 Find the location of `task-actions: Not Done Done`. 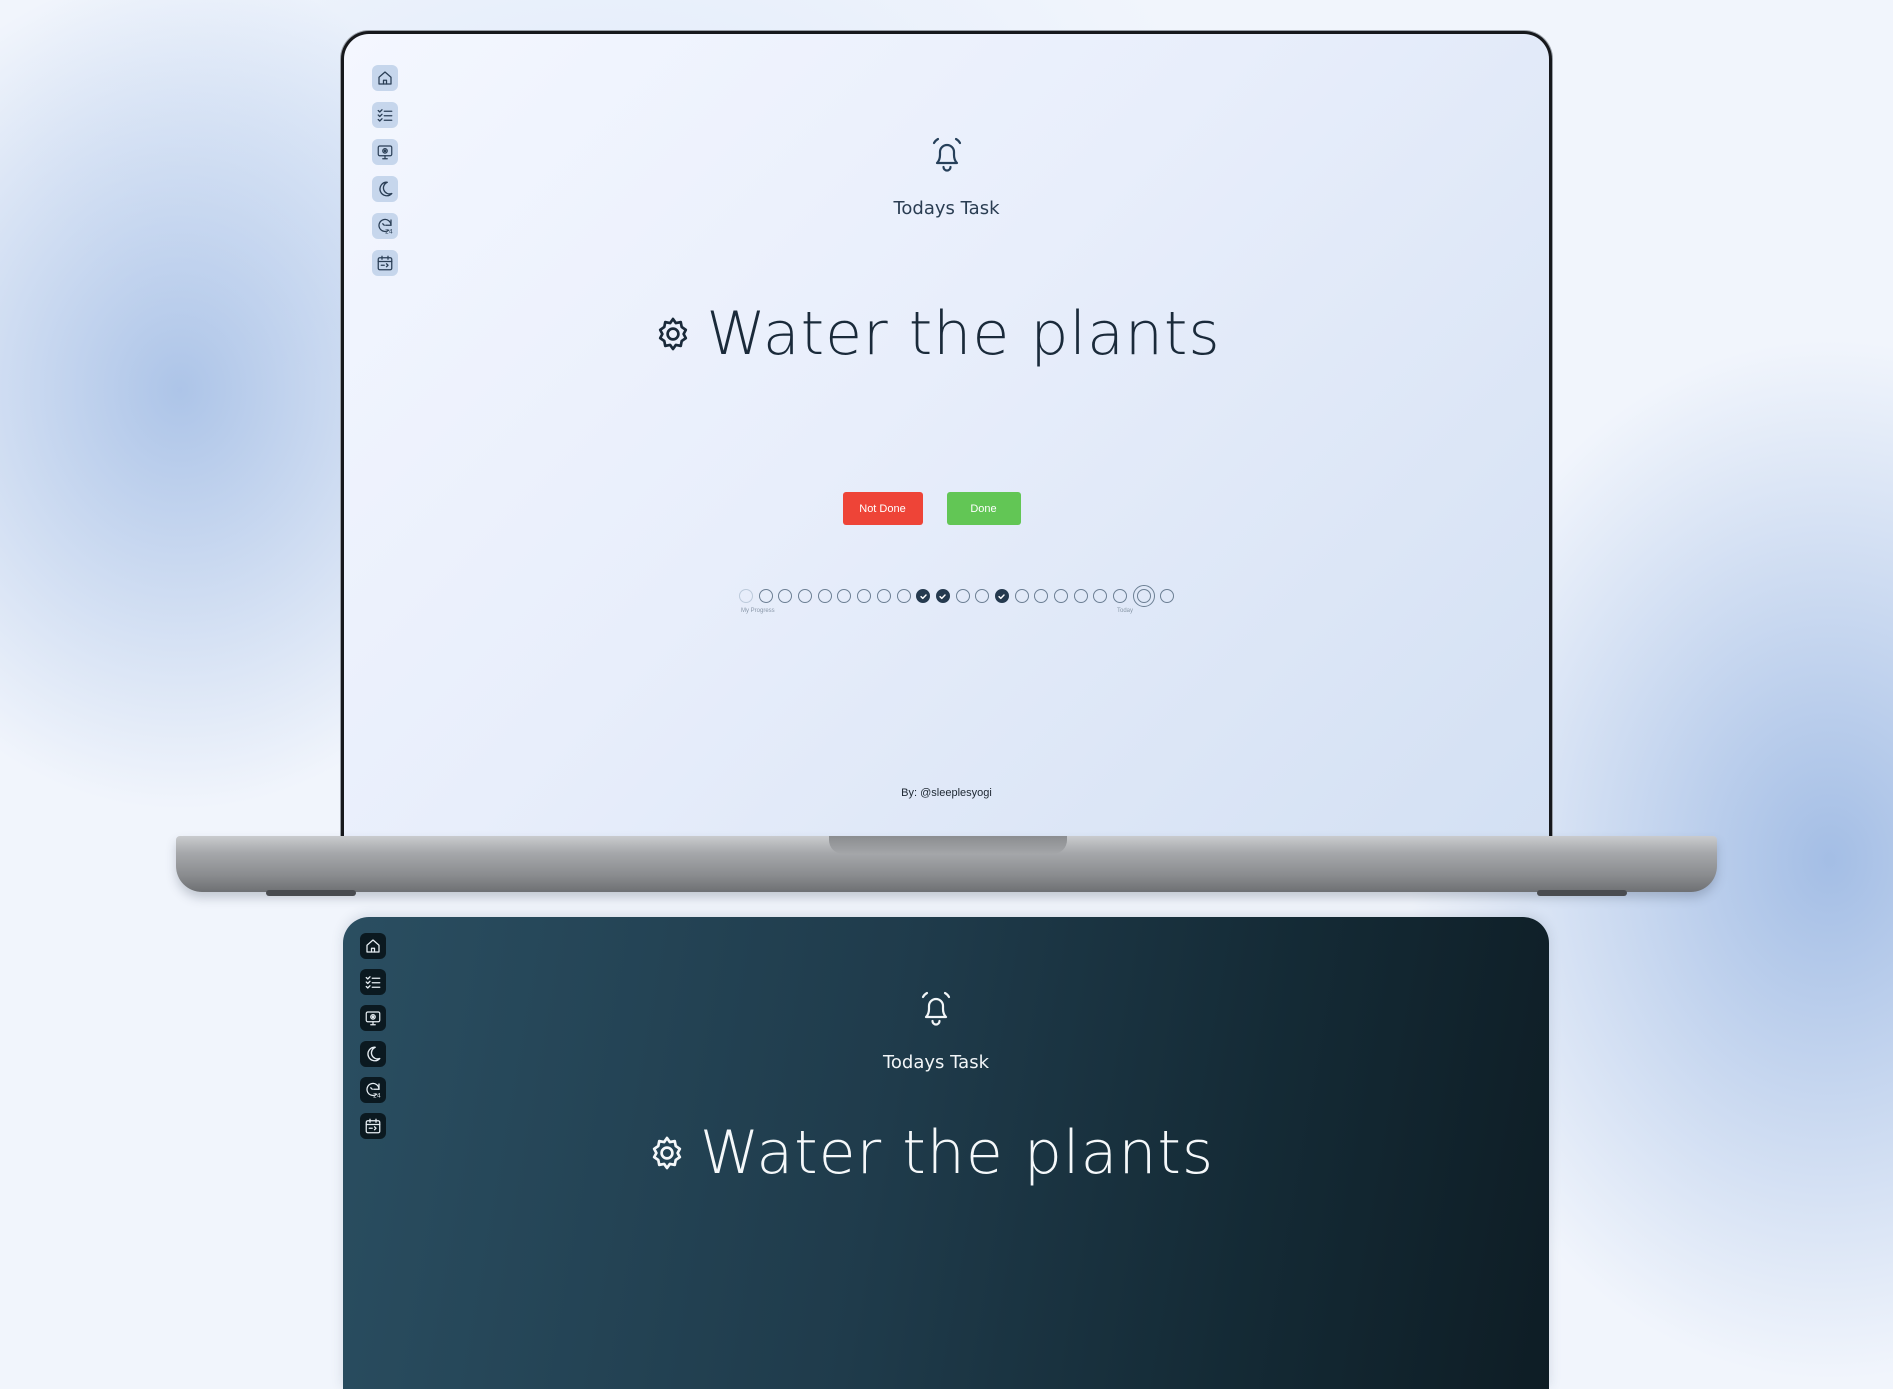

task-actions: Not Done Done is located at coordinates (946, 508).